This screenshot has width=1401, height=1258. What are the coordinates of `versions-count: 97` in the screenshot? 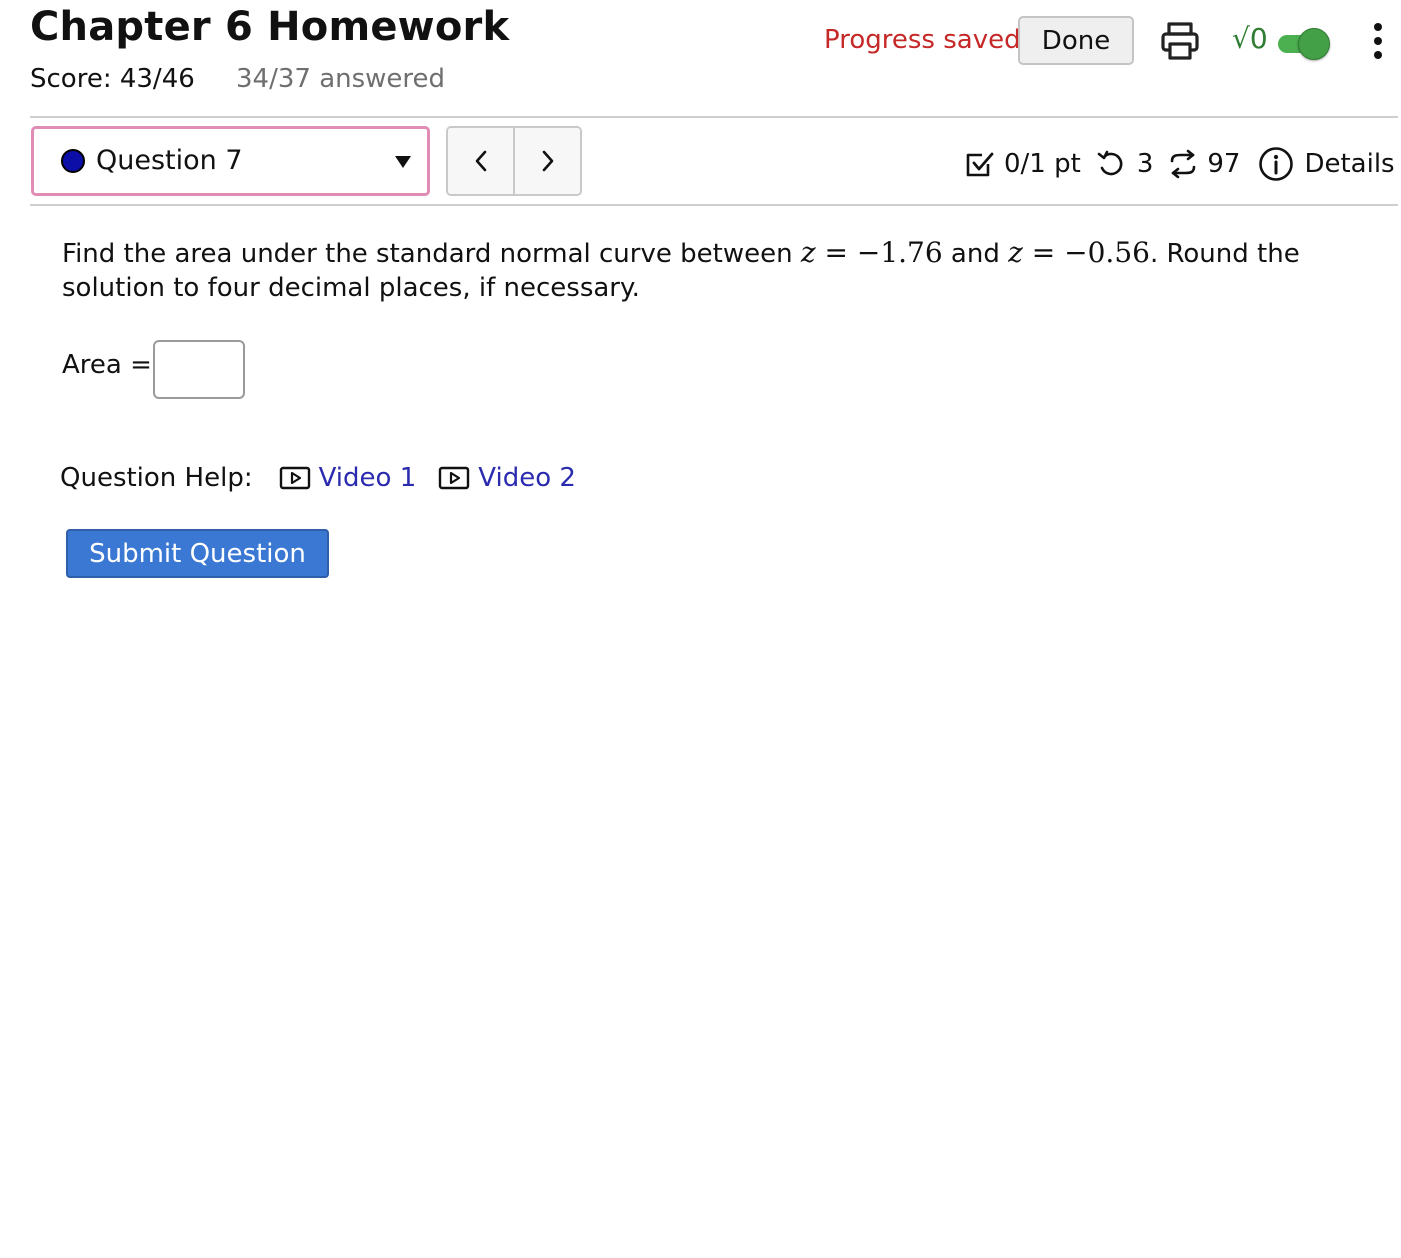 It's located at (1224, 164).